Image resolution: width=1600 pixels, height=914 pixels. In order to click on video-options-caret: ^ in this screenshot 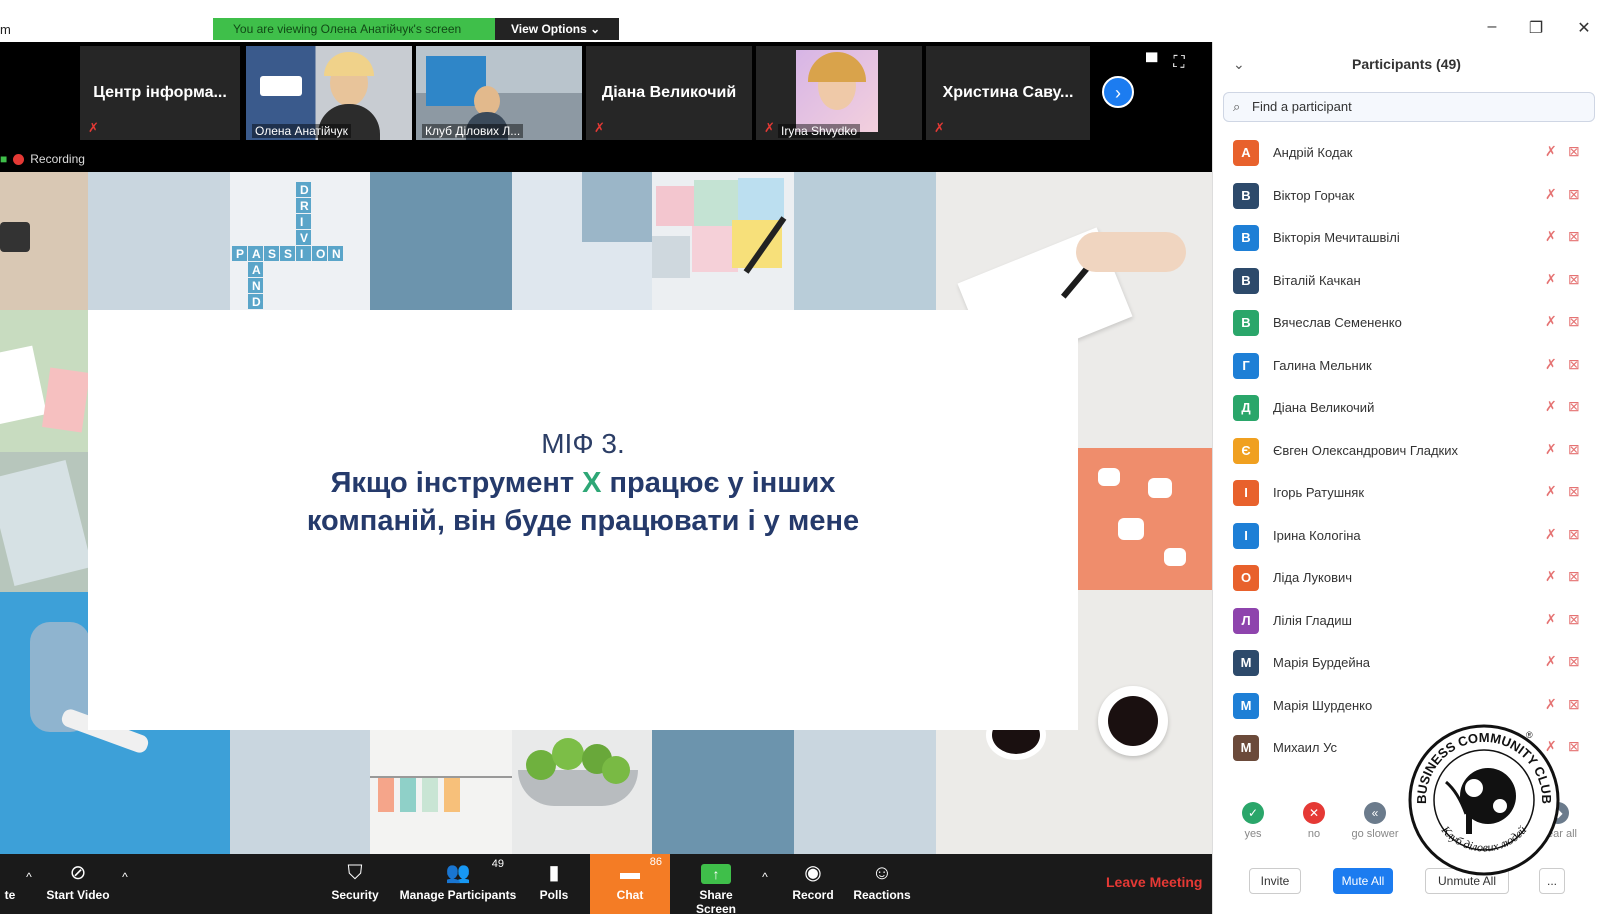, I will do `click(125, 877)`.